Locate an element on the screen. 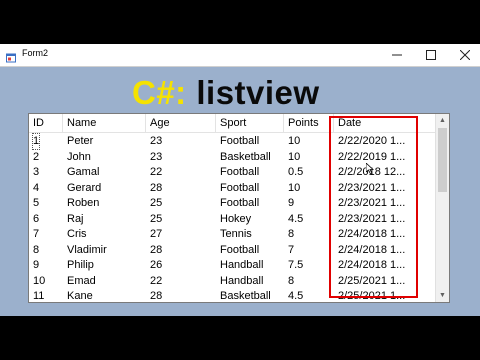 The width and height of the screenshot is (480, 360). cell-id: 5 is located at coordinates (36, 203).